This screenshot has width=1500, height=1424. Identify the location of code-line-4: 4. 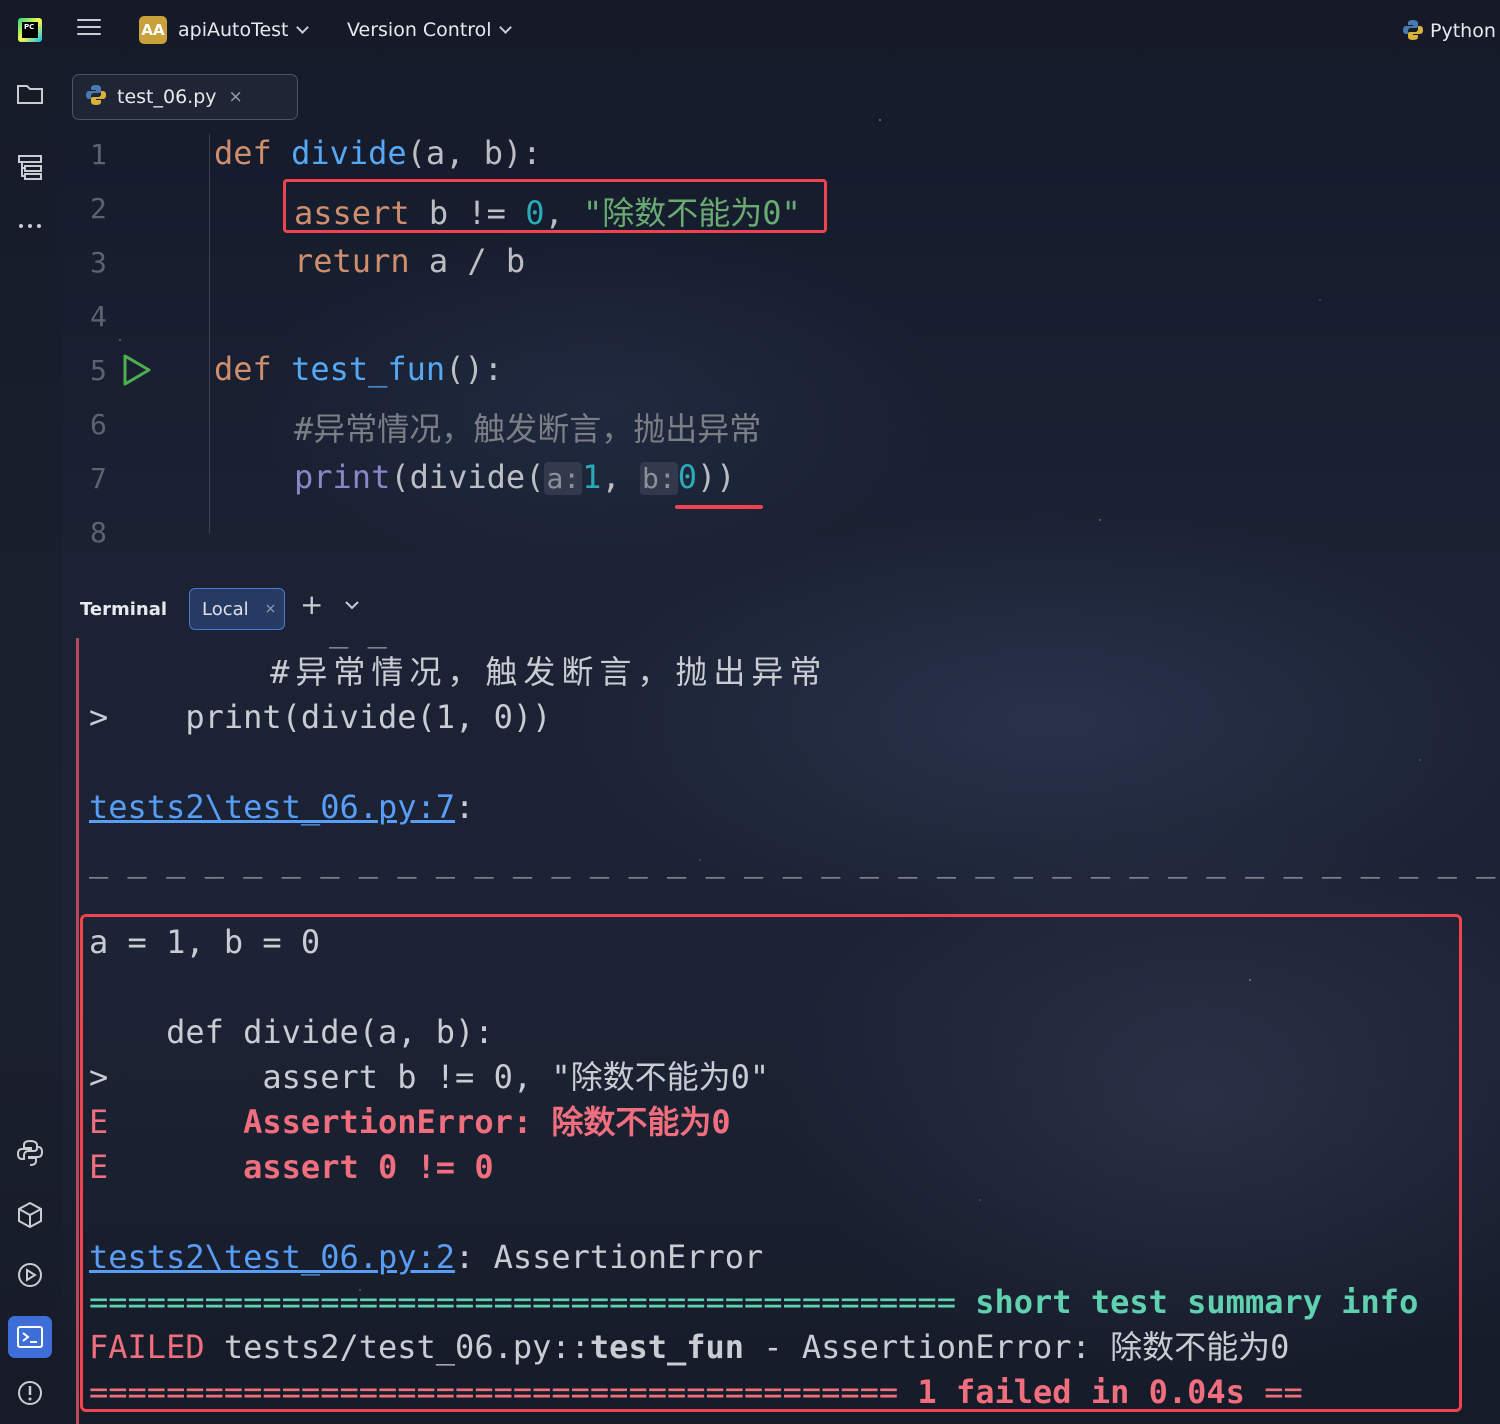
(781, 315).